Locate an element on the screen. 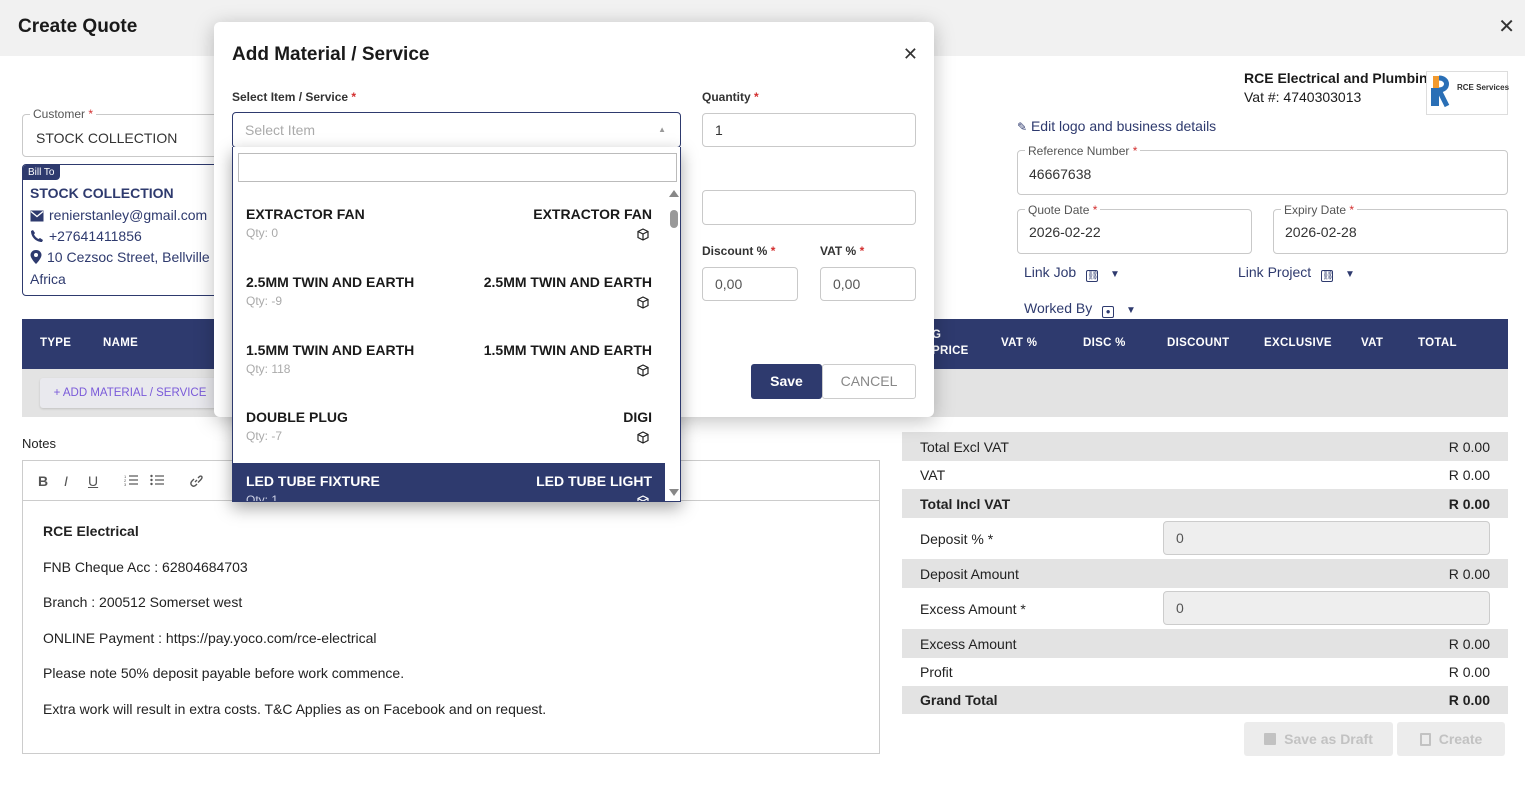 The width and height of the screenshot is (1525, 787). modal-title: Add Material / Service is located at coordinates (331, 54).